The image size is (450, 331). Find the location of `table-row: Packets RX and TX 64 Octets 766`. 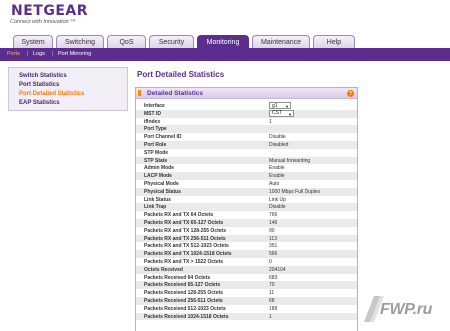

table-row: Packets RX and TX 64 Octets 766 is located at coordinates (246, 215).